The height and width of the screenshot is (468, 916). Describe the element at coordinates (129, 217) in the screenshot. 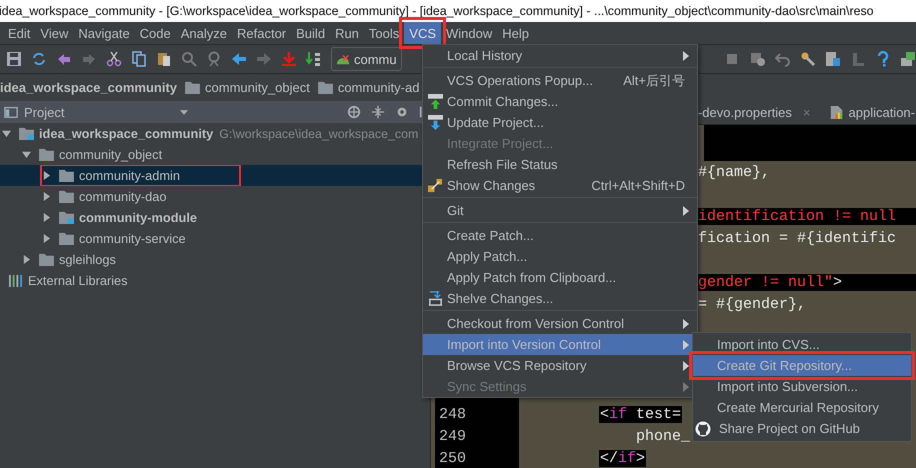

I see `tree-item: community-module` at that location.